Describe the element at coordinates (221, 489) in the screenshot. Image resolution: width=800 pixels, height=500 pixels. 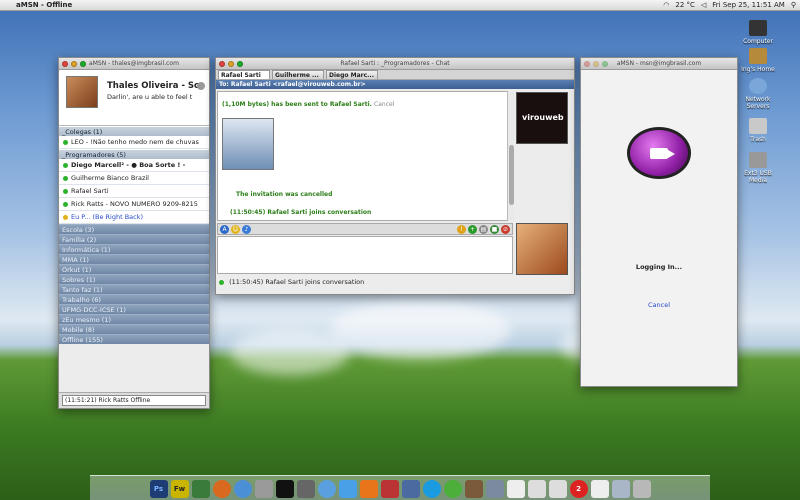
I see `firefox-icon` at that location.